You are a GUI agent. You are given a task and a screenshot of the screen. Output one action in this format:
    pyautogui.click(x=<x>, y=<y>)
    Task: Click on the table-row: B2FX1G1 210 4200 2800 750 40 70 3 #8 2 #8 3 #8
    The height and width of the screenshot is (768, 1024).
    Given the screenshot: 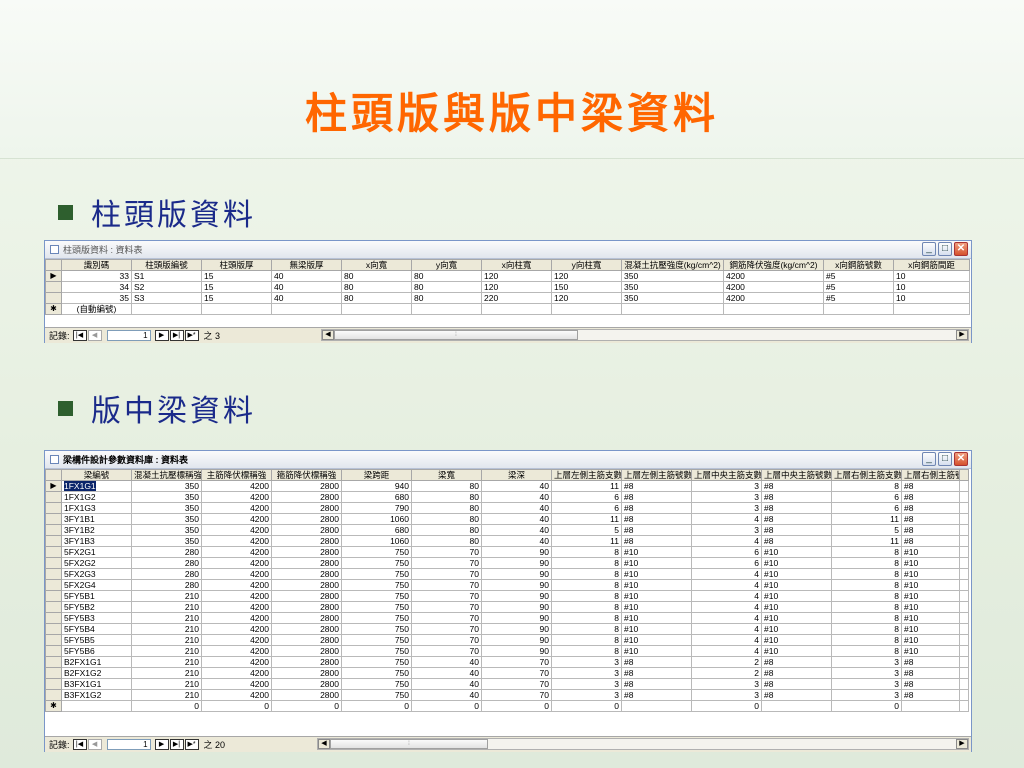 What is the action you would take?
    pyautogui.click(x=507, y=662)
    